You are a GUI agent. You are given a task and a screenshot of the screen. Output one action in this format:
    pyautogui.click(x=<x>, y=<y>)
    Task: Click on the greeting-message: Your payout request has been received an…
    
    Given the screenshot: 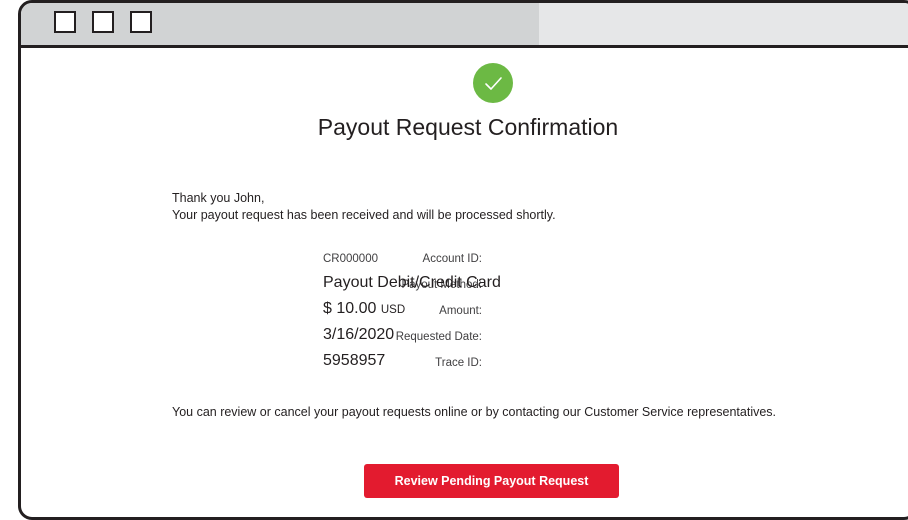 What is the action you would take?
    pyautogui.click(x=364, y=215)
    